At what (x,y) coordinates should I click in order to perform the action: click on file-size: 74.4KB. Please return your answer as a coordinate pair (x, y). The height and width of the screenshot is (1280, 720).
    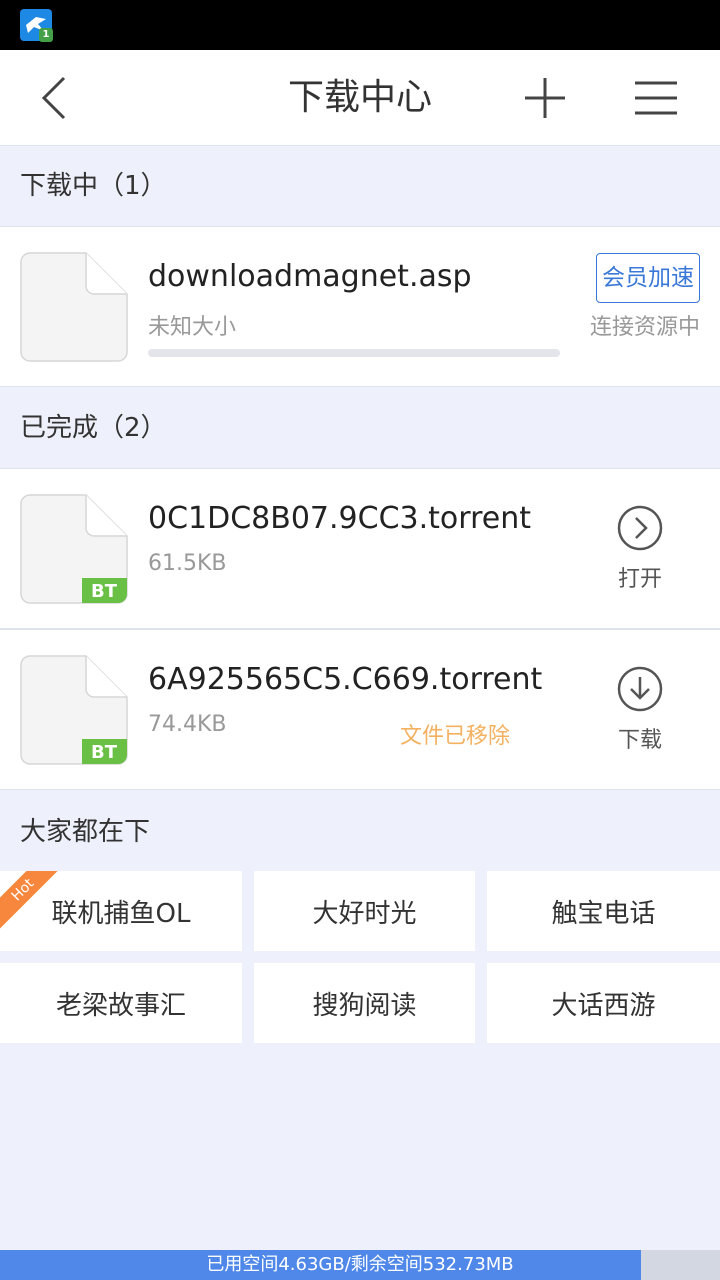
    Looking at the image, I should click on (187, 724).